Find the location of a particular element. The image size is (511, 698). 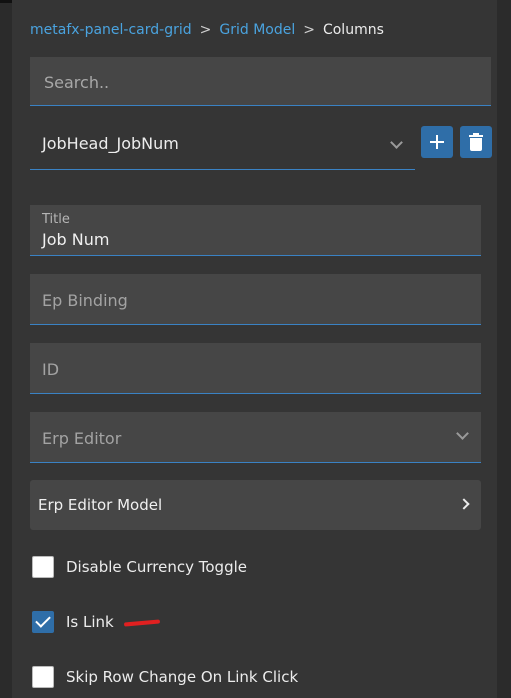

id-placeholder: ID is located at coordinates (51, 369).